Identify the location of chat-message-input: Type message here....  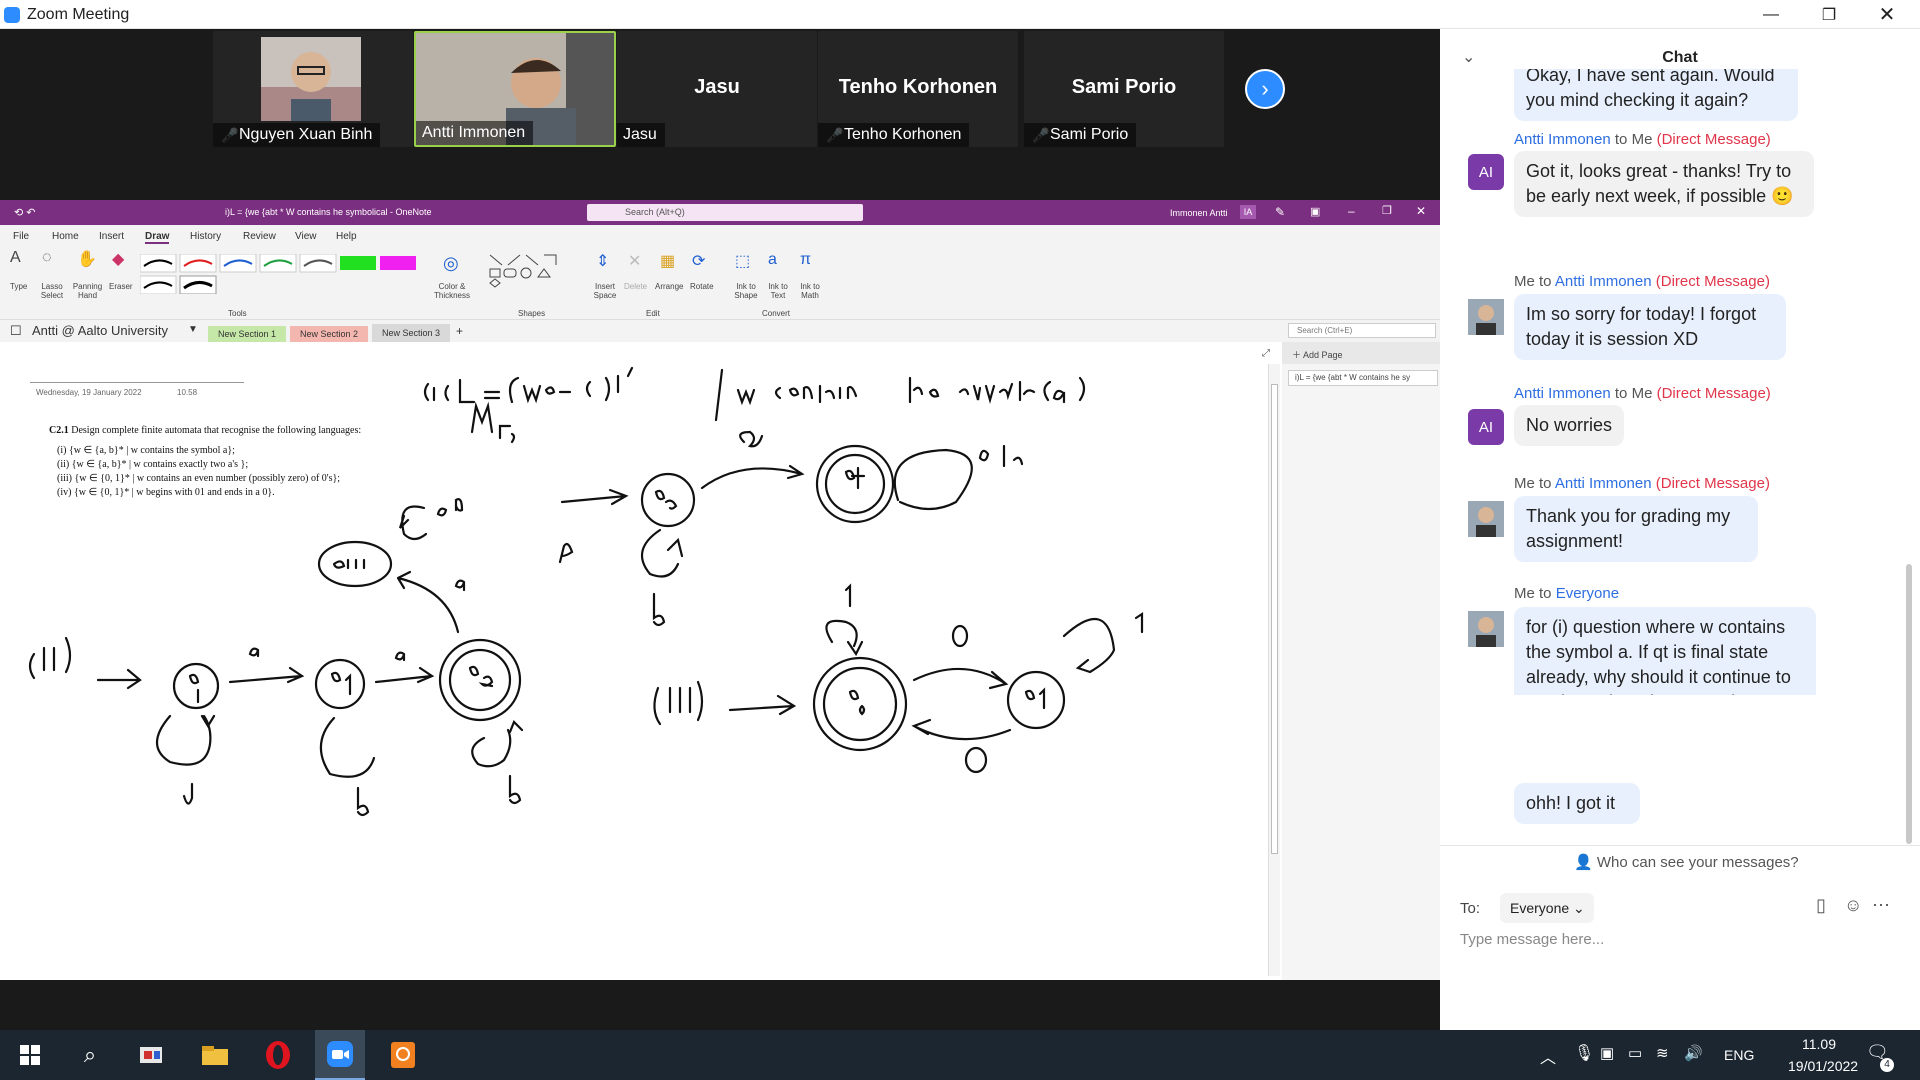
(1680, 946).